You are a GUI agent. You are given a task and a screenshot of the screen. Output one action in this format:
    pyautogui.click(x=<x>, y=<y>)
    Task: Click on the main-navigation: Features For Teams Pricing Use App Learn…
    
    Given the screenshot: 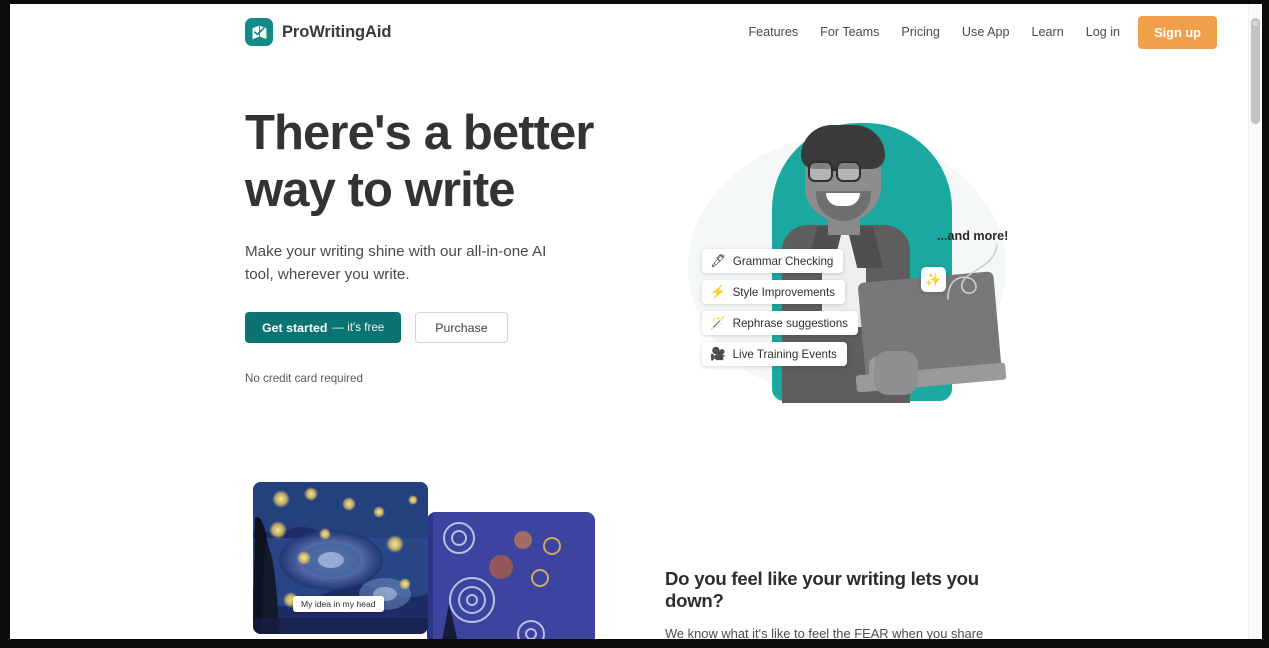 What is the action you would take?
    pyautogui.click(x=977, y=32)
    